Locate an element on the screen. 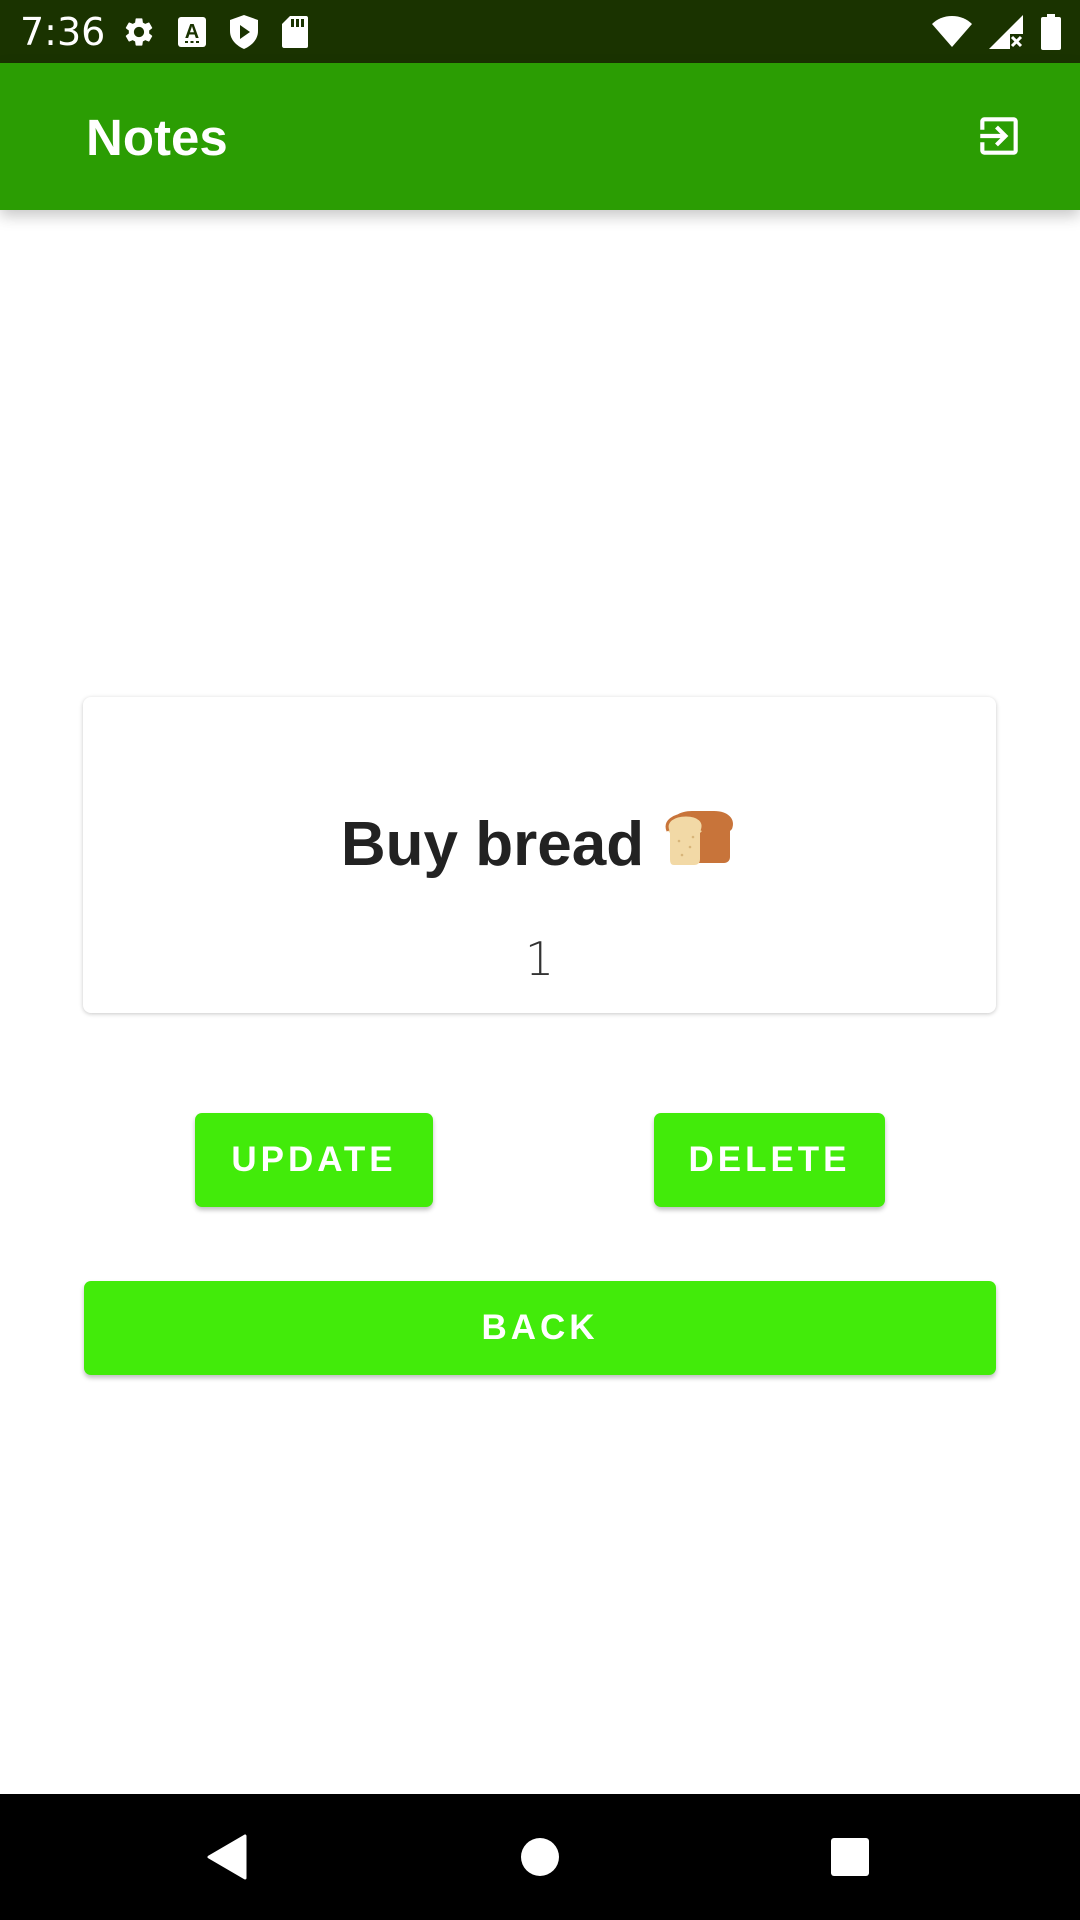  shield-play-icon is located at coordinates (244, 32).